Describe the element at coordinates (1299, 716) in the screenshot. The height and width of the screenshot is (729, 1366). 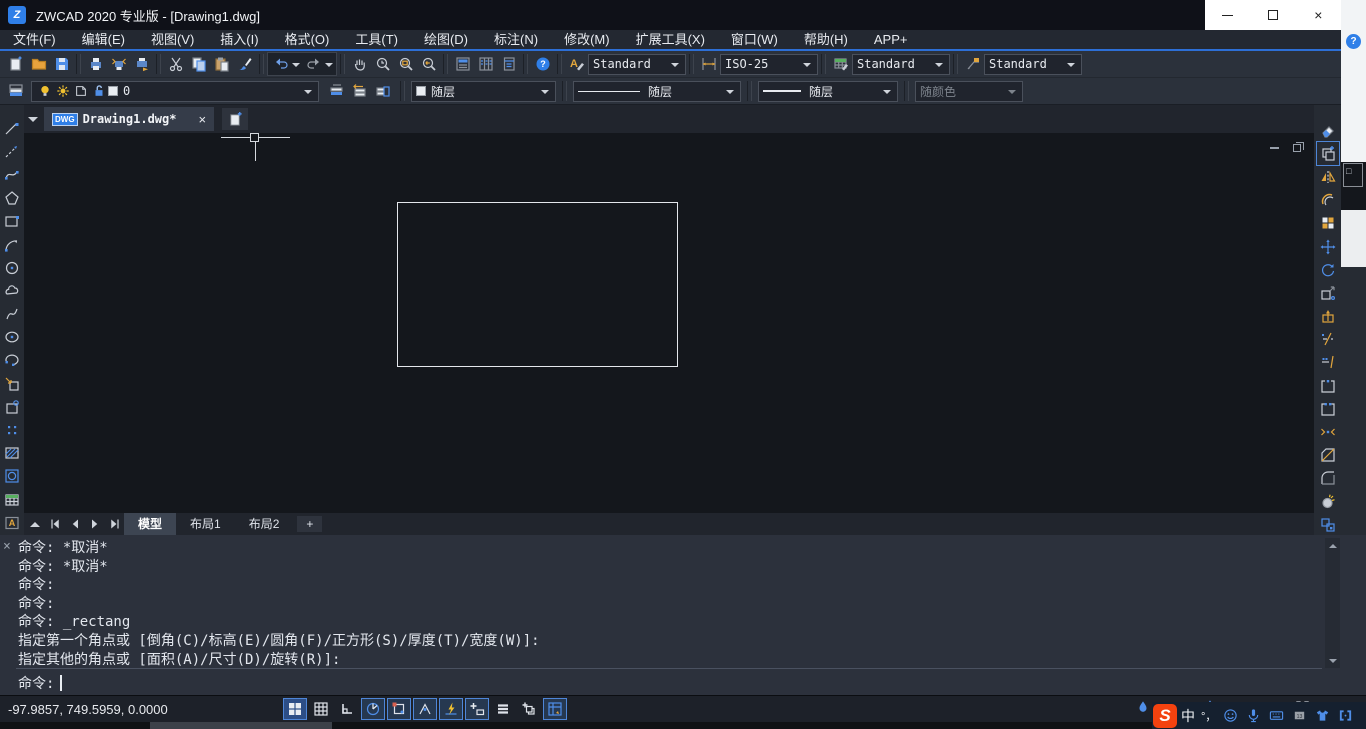
I see `ime-tool-icon: 13` at that location.